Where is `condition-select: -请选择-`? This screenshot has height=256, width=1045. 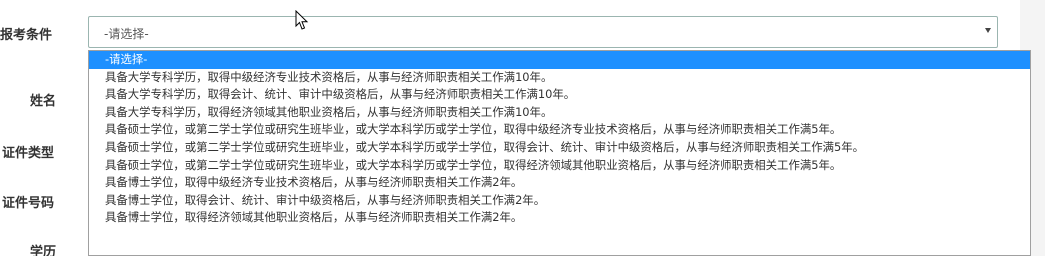
condition-select: -请选择- is located at coordinates (543, 32).